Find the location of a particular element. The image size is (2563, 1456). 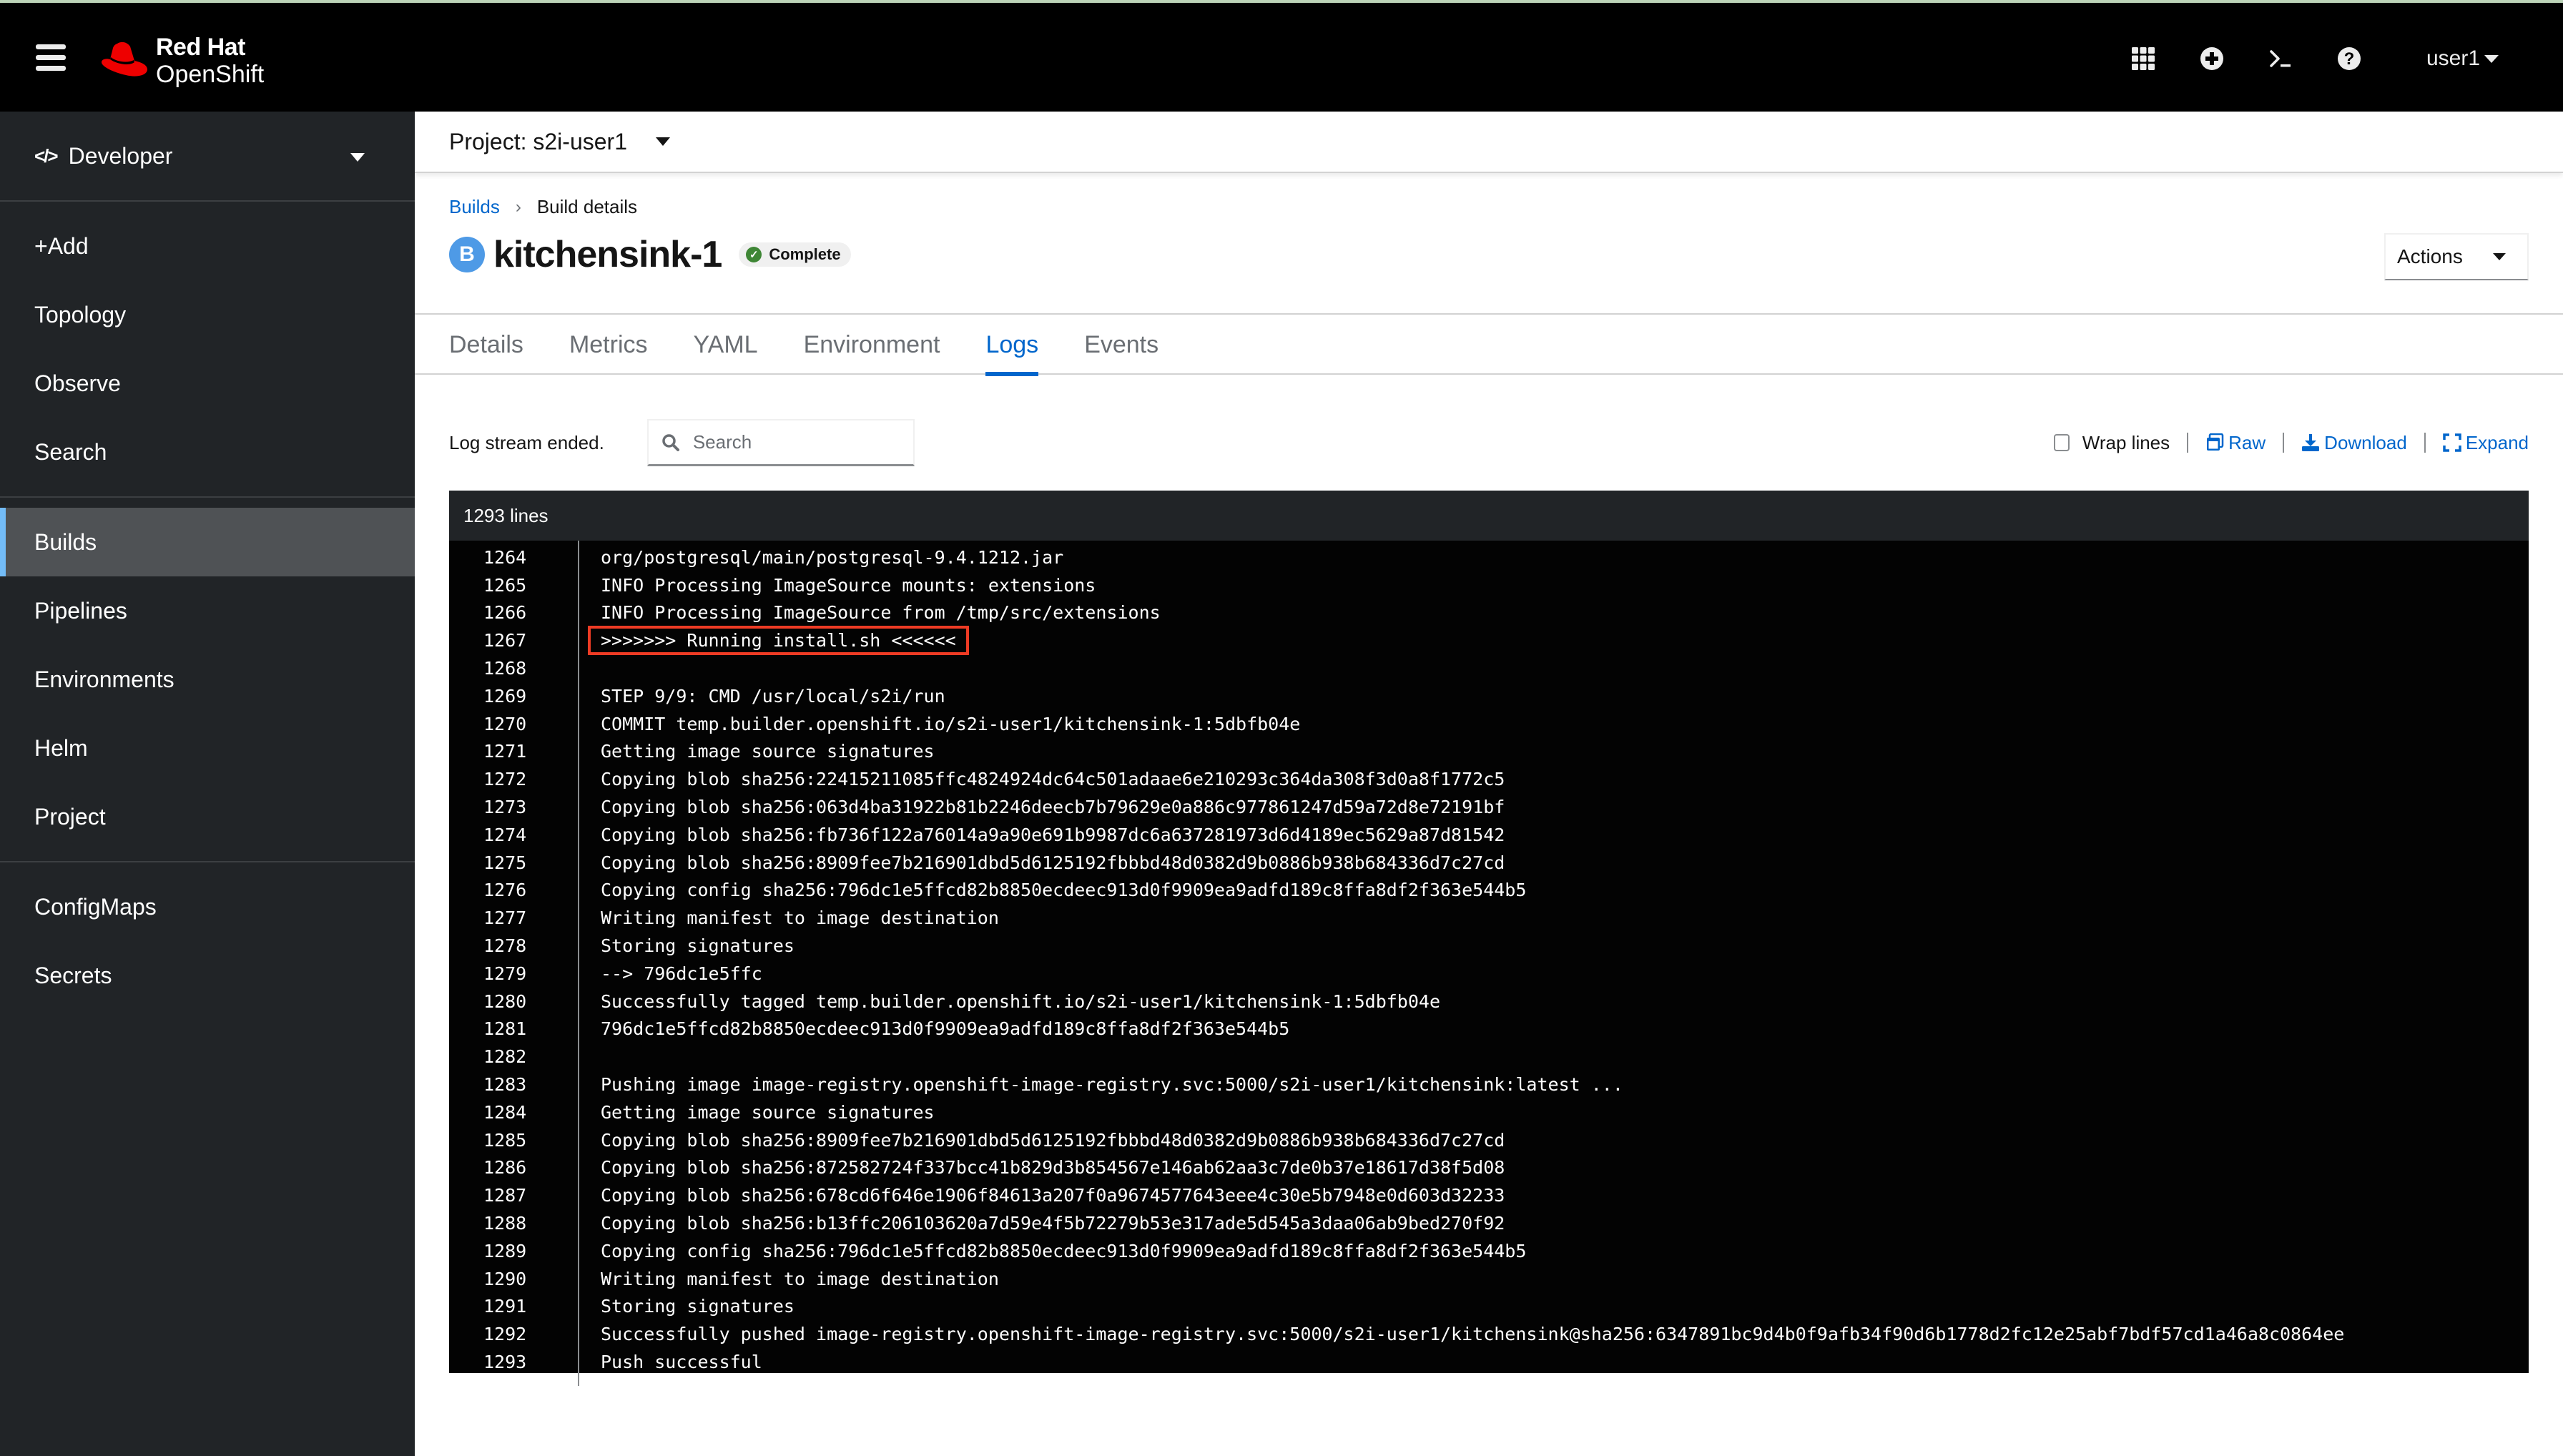

build-resource-badge: B is located at coordinates (467, 254).